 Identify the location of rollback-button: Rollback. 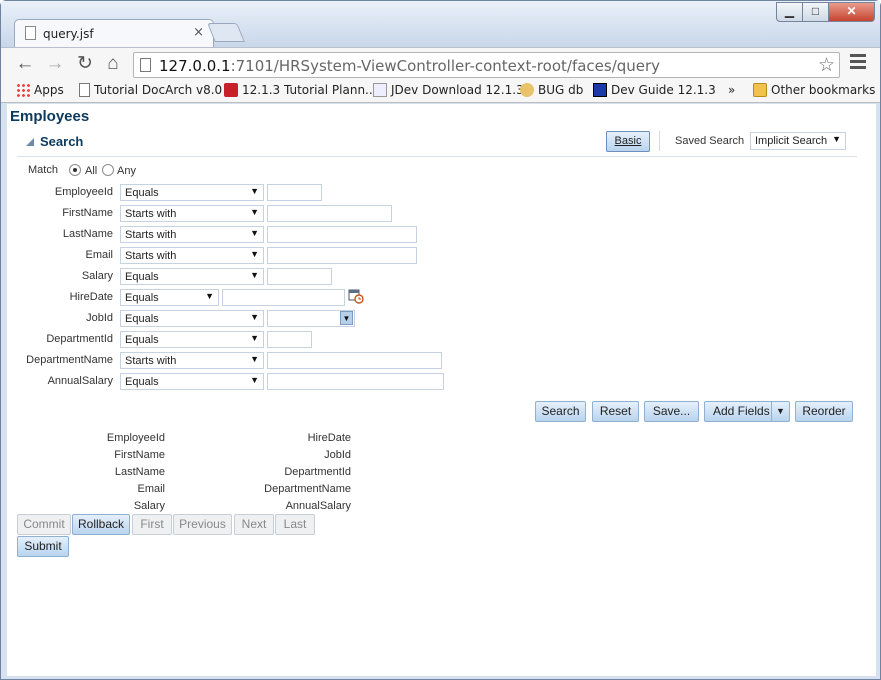
(101, 524).